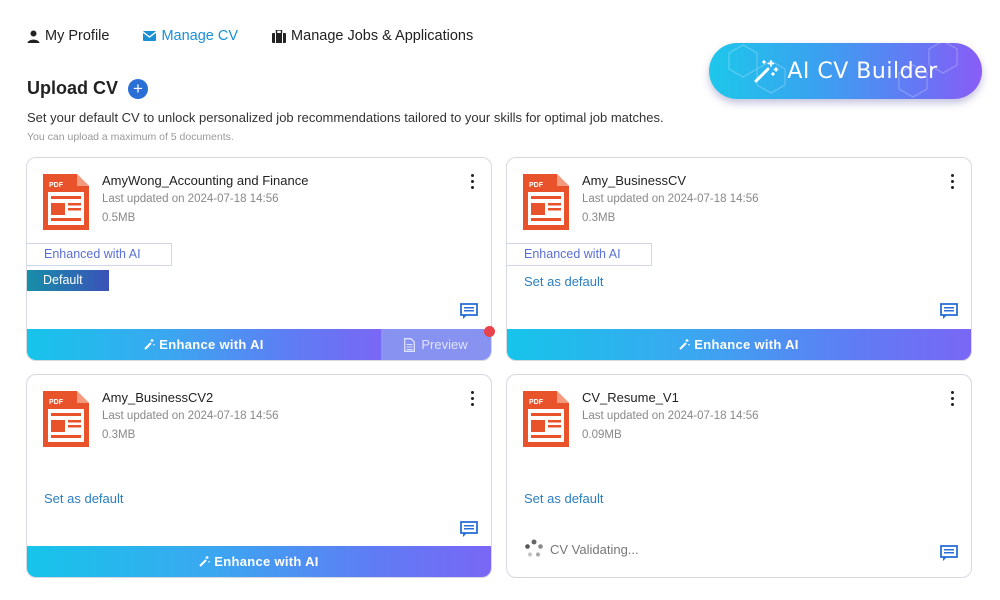  I want to click on cv-file-name: CV_Resume_V1, so click(630, 397).